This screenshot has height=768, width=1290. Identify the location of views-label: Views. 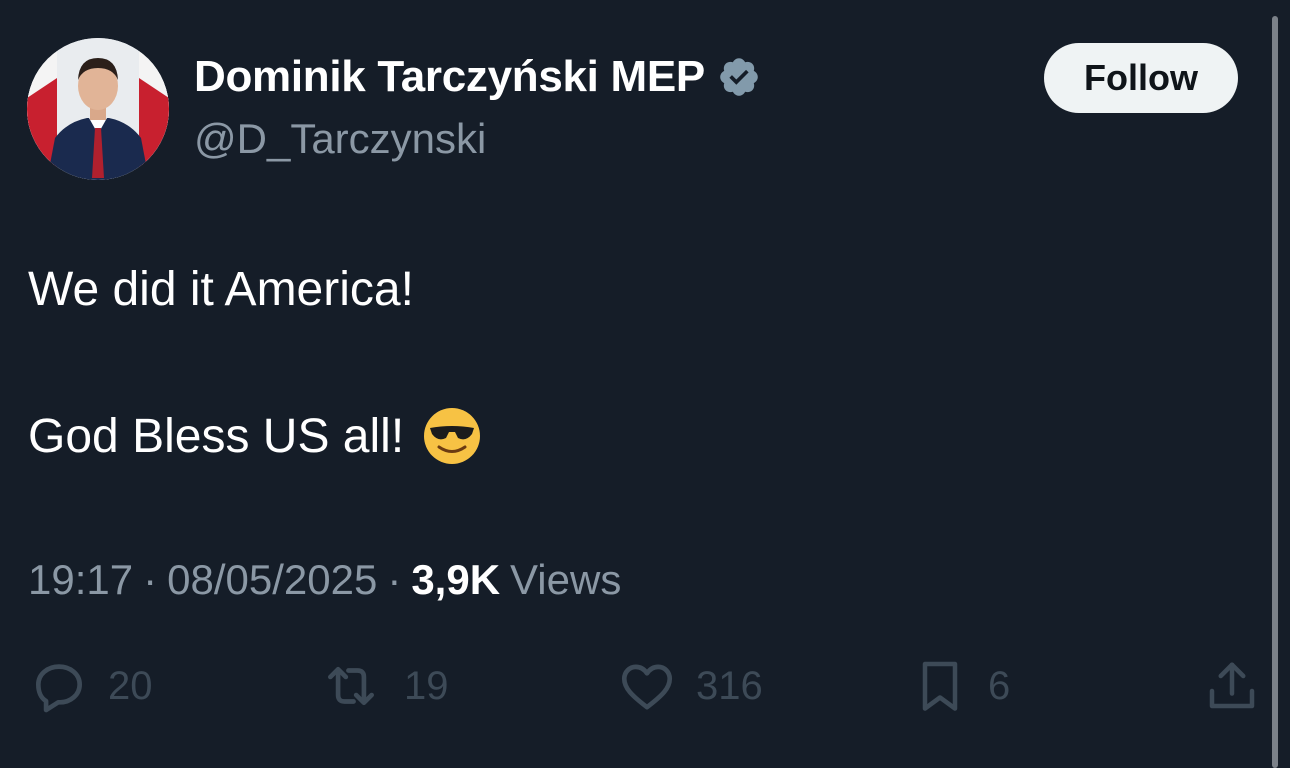
(566, 579).